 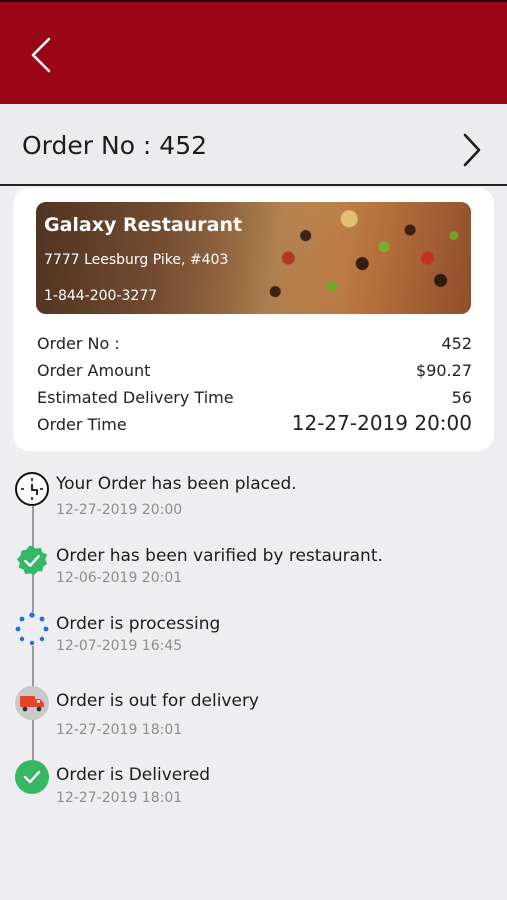 What do you see at coordinates (138, 624) in the screenshot?
I see `timeline-step-title: Order is processing` at bounding box center [138, 624].